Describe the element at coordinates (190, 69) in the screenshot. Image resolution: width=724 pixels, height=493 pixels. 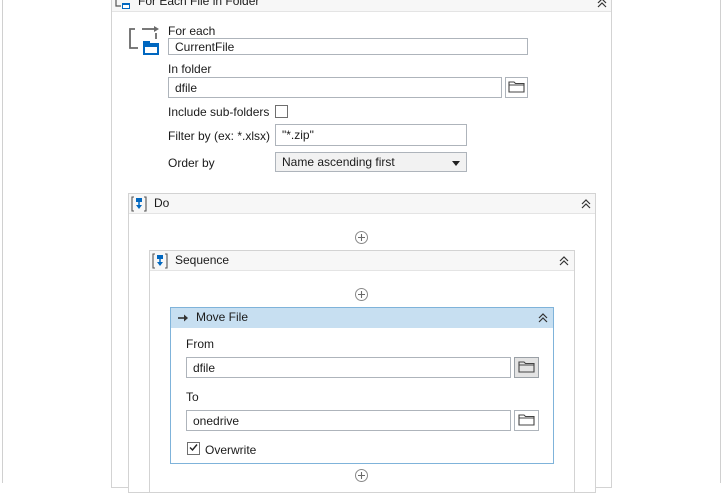
I see `in-folder-label: In folder` at that location.